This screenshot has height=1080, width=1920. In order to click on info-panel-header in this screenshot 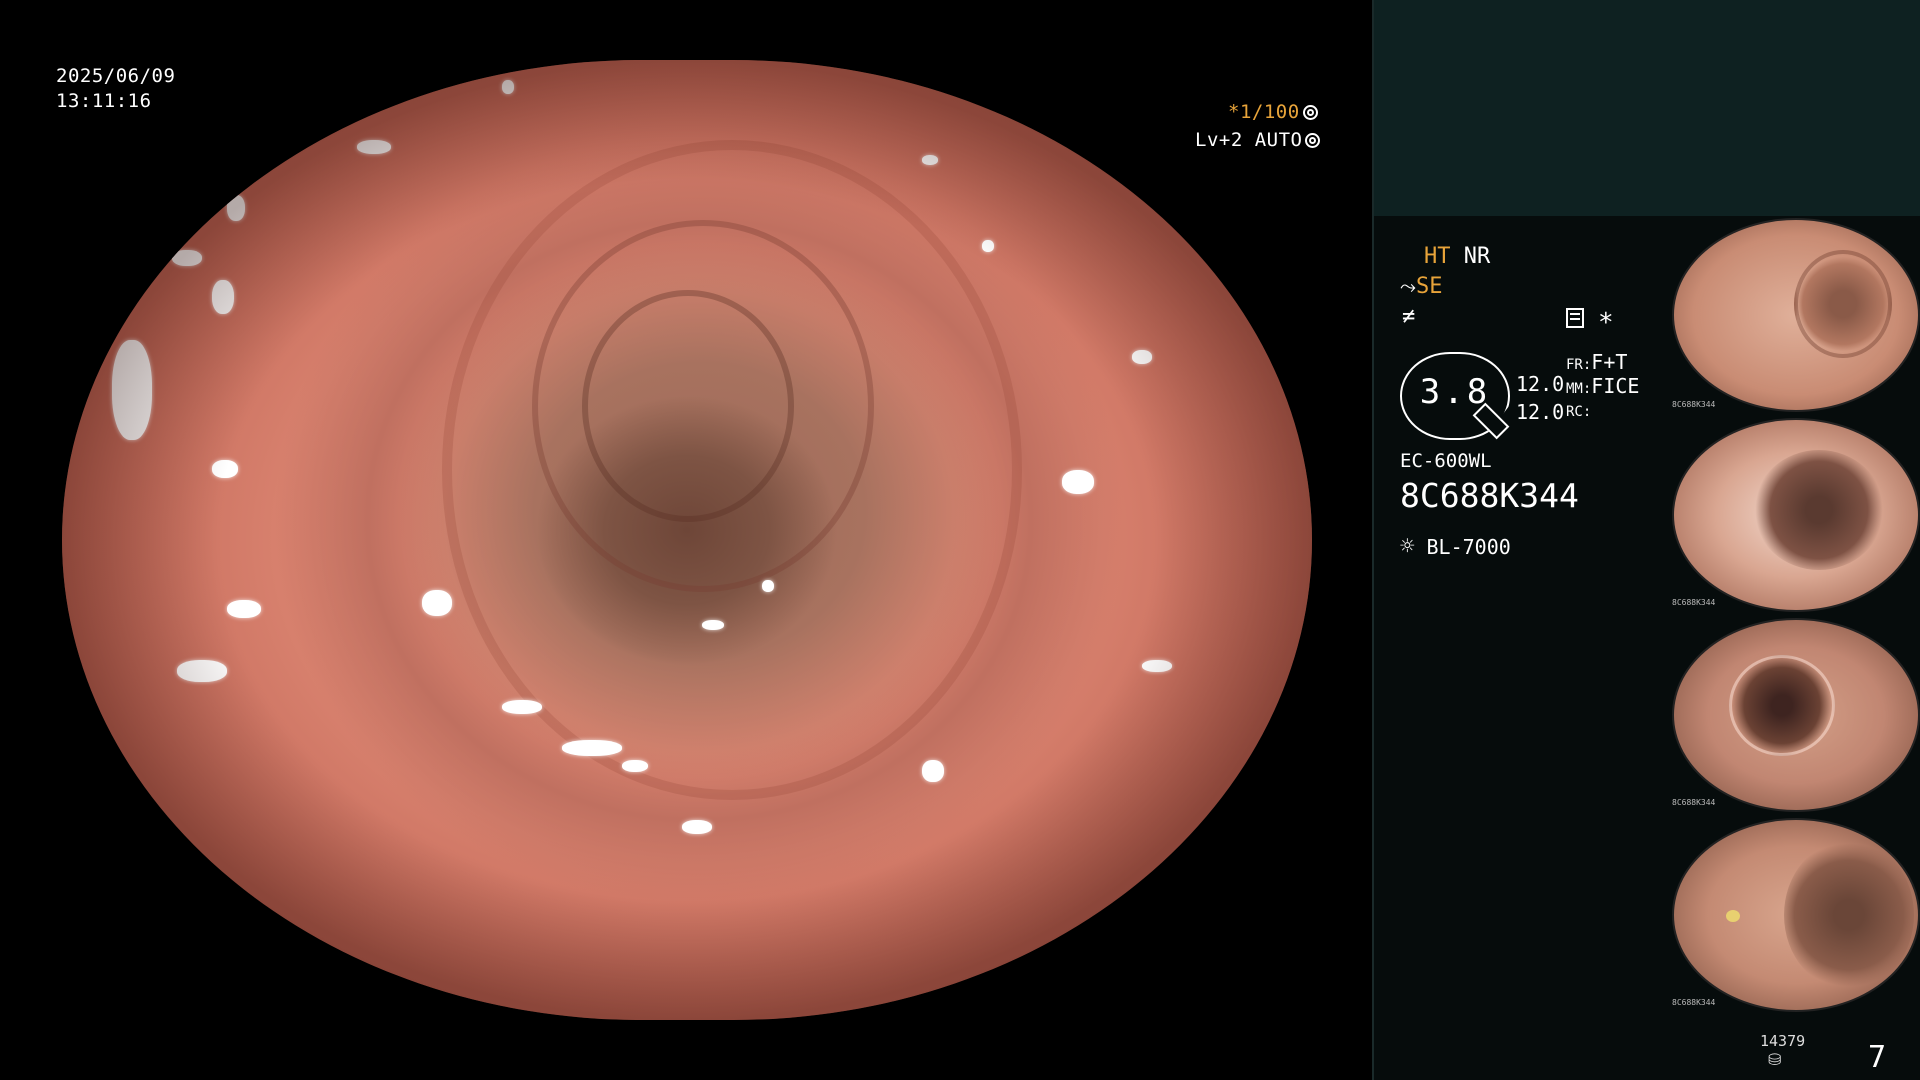, I will do `click(1647, 108)`.